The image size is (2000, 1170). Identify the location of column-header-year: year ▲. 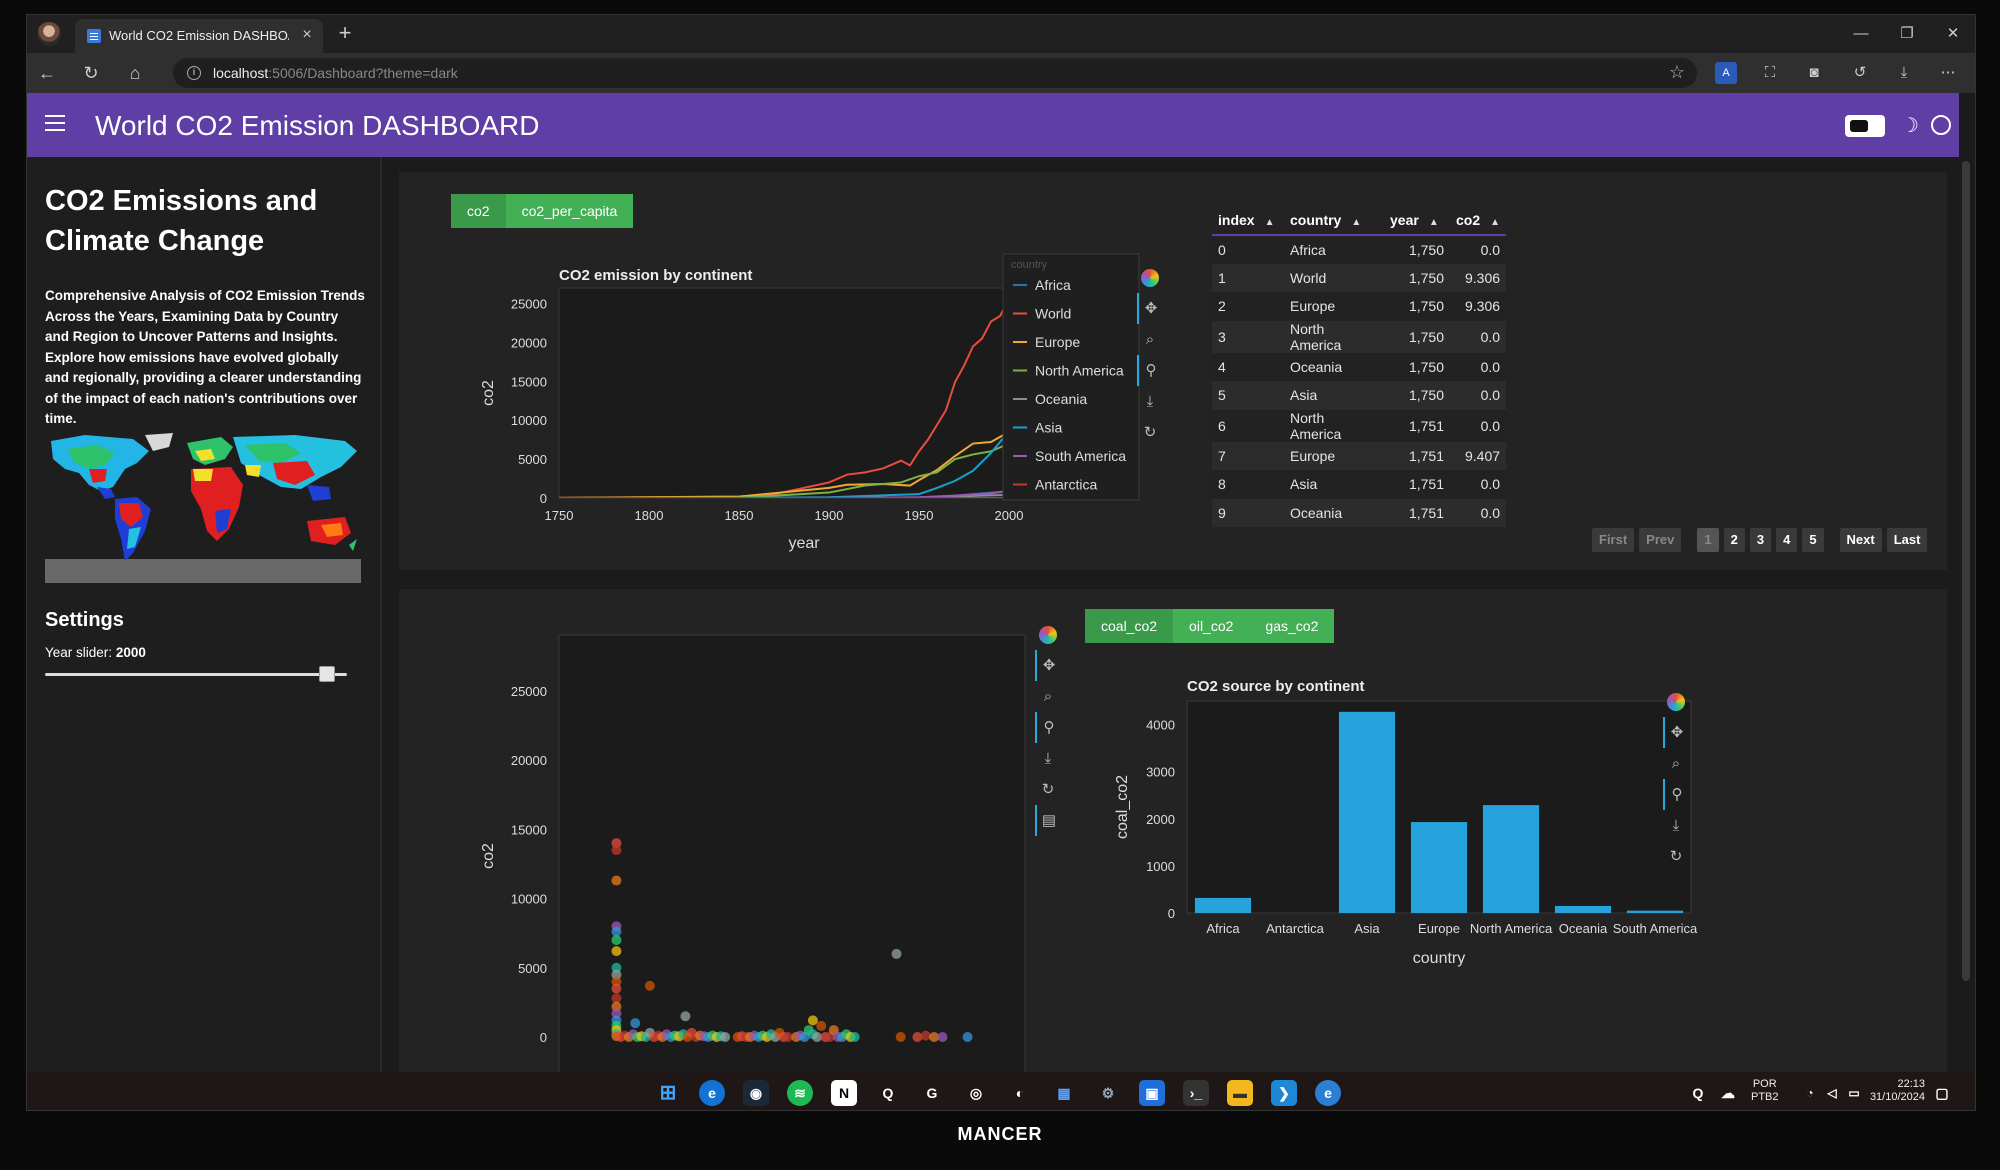
(1417, 220).